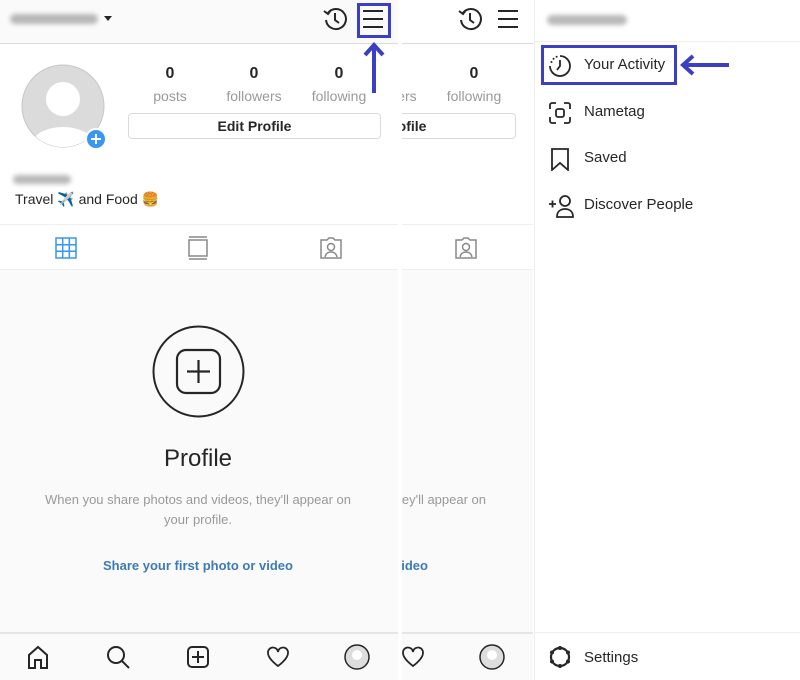 This screenshot has height=680, width=800. Describe the element at coordinates (667, 113) in the screenshot. I see `menu-item-nametag: Nametag` at that location.